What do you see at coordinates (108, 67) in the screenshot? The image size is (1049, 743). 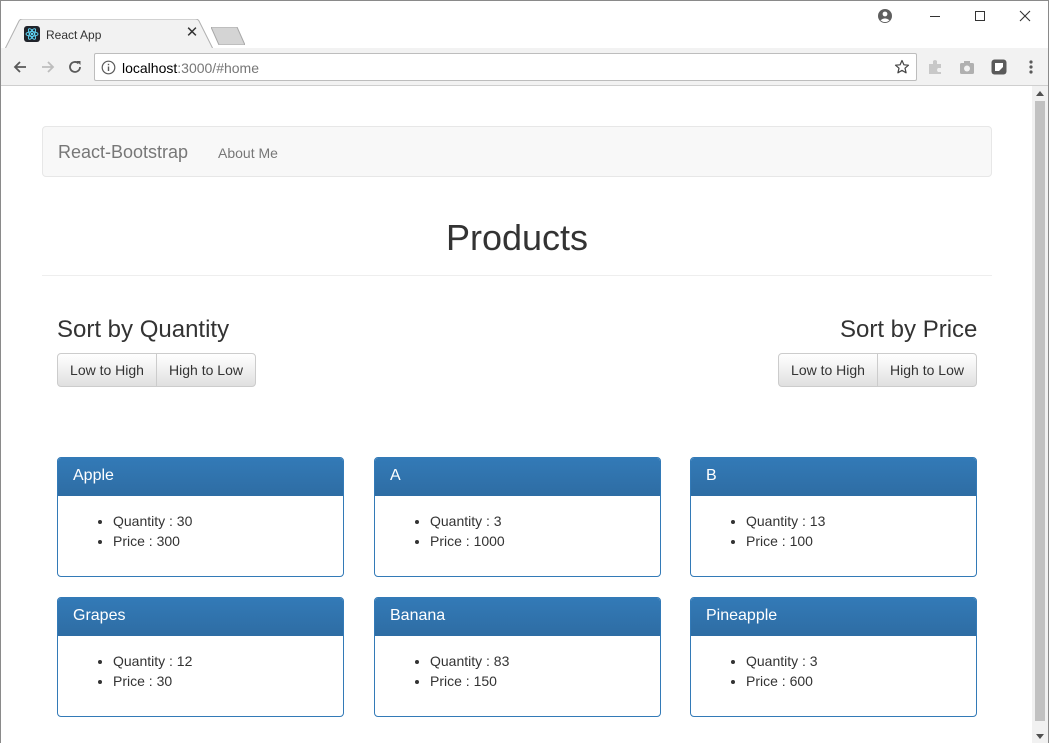 I see `info-icon` at bounding box center [108, 67].